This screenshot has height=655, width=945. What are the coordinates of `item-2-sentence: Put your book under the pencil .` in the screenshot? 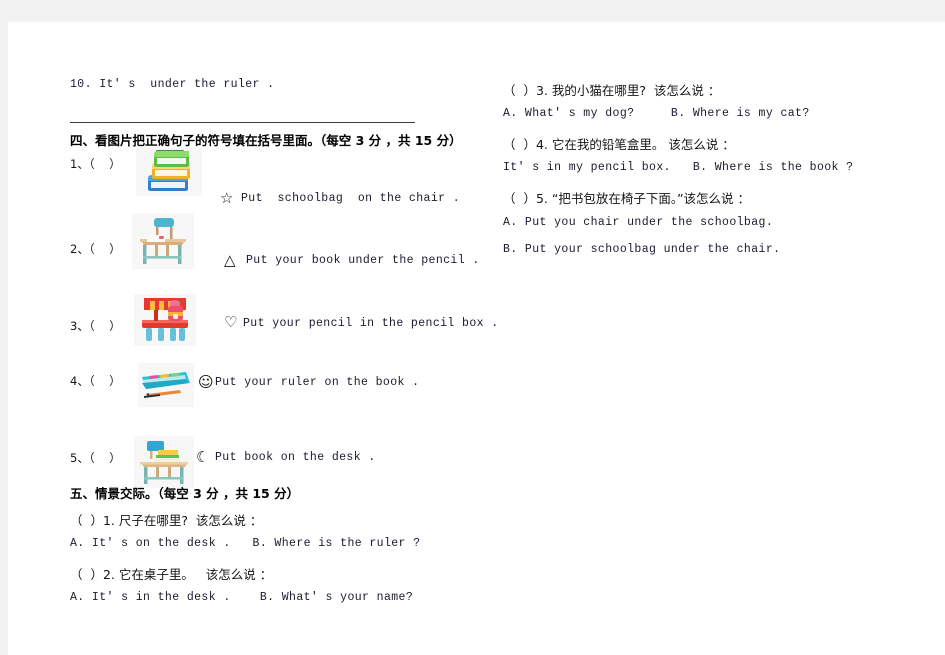 It's located at (363, 260).